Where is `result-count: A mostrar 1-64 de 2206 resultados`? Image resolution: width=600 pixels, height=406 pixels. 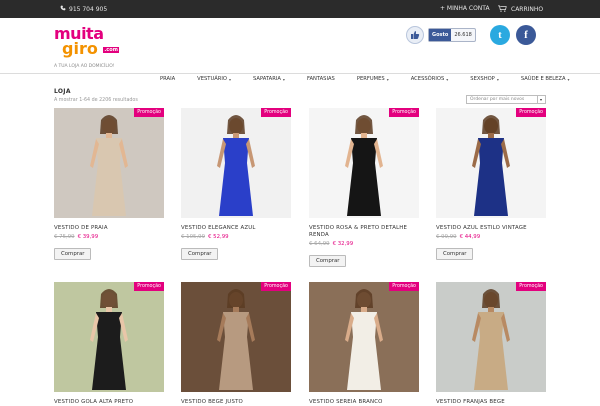 result-count: A mostrar 1-64 de 2206 resultados is located at coordinates (96, 100).